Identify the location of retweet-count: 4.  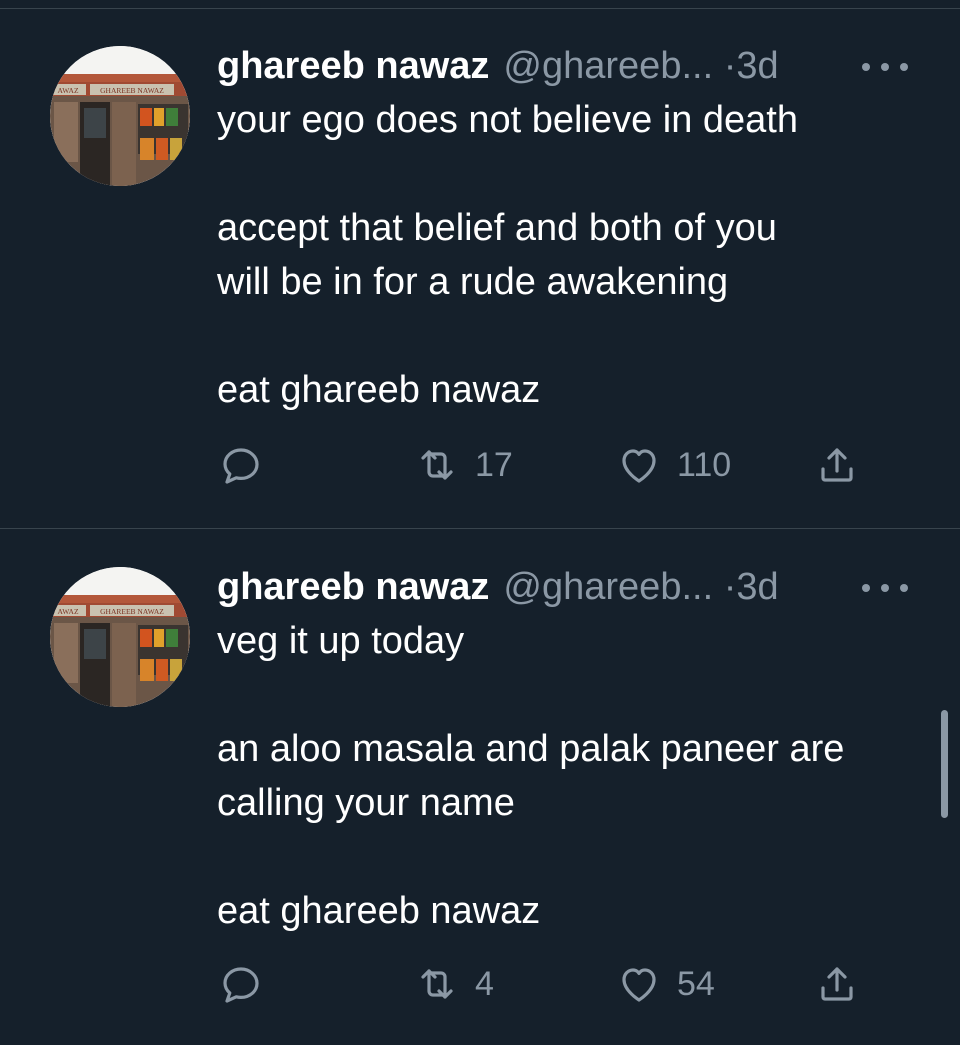
(484, 983).